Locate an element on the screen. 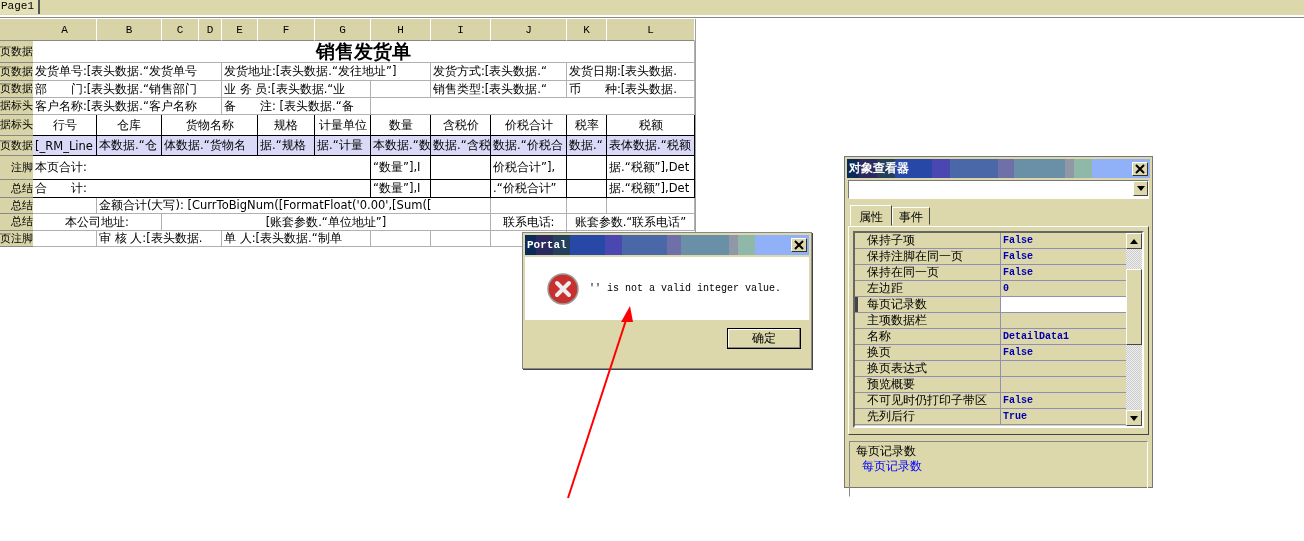 Image resolution: width=1304 pixels, height=541 pixels. column-header: F is located at coordinates (286, 30).